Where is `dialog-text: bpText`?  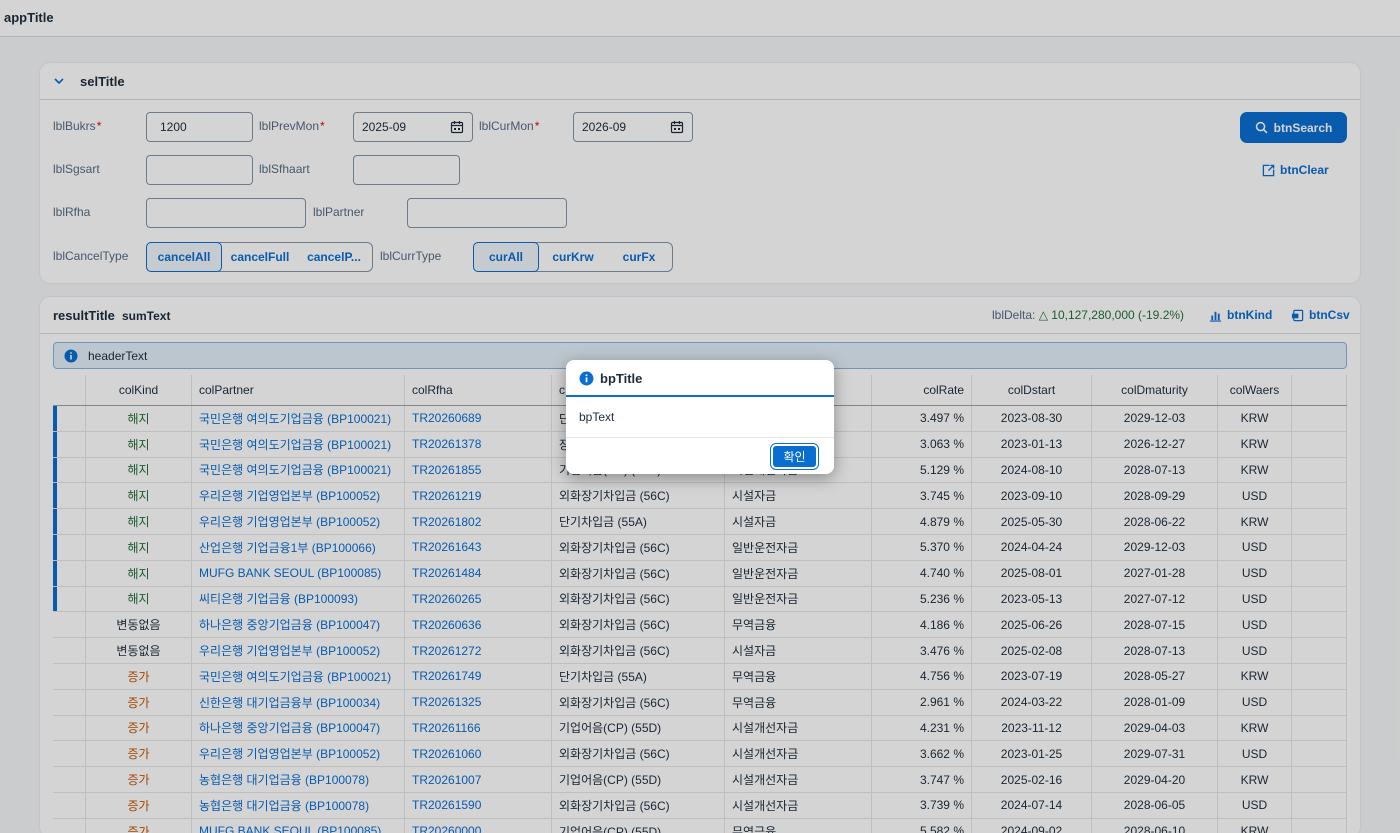
dialog-text: bpText is located at coordinates (597, 417).